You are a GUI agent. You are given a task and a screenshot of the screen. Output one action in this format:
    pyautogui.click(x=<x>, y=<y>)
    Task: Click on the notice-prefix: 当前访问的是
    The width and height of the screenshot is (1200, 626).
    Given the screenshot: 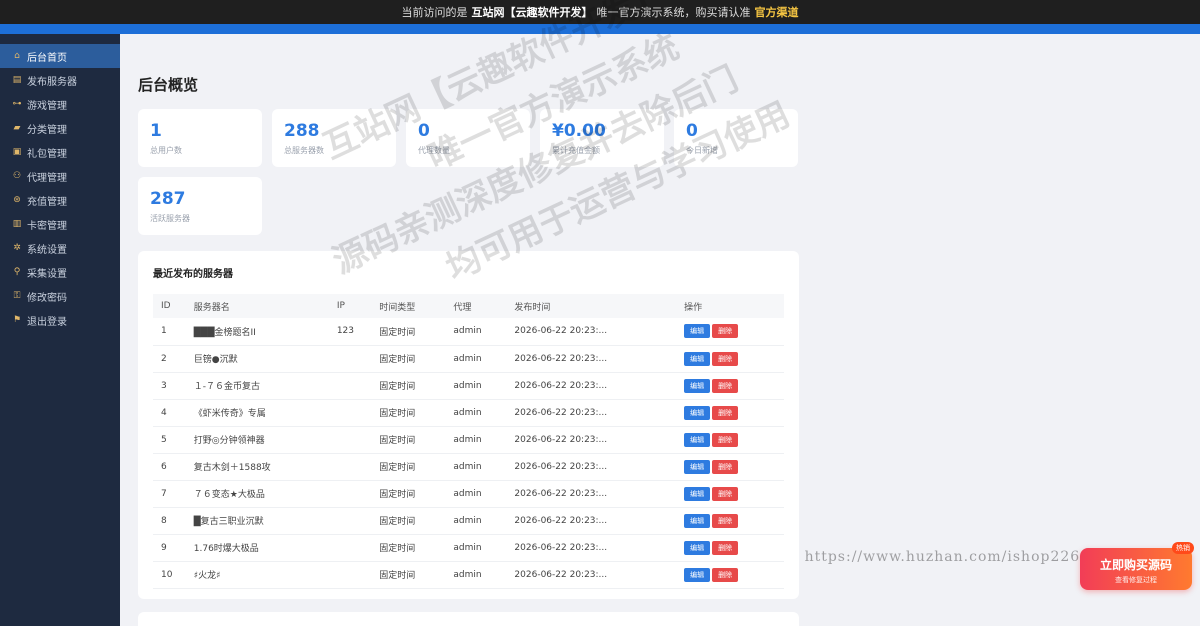 What is the action you would take?
    pyautogui.click(x=434, y=12)
    